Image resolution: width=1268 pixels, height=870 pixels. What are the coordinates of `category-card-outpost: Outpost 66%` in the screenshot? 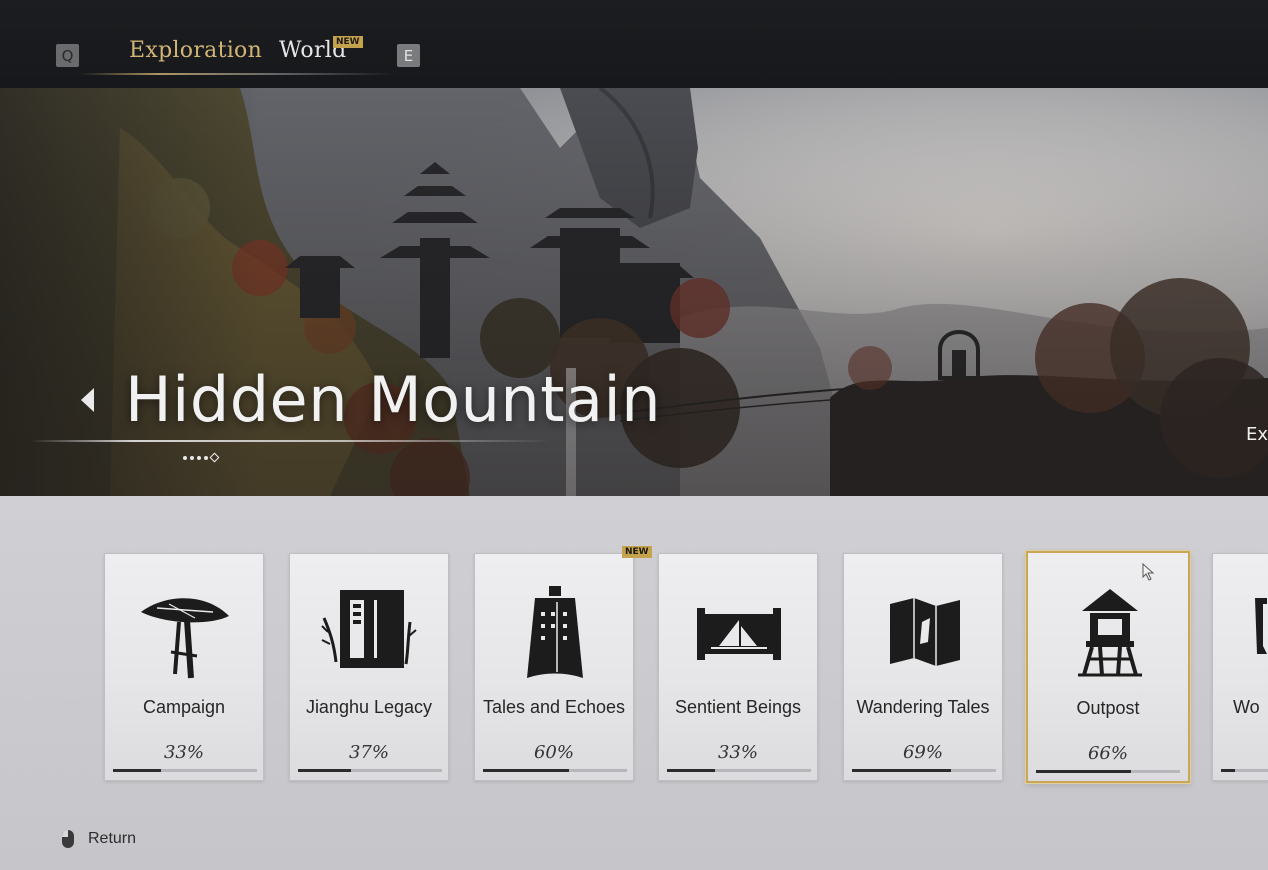 It's located at (1108, 667).